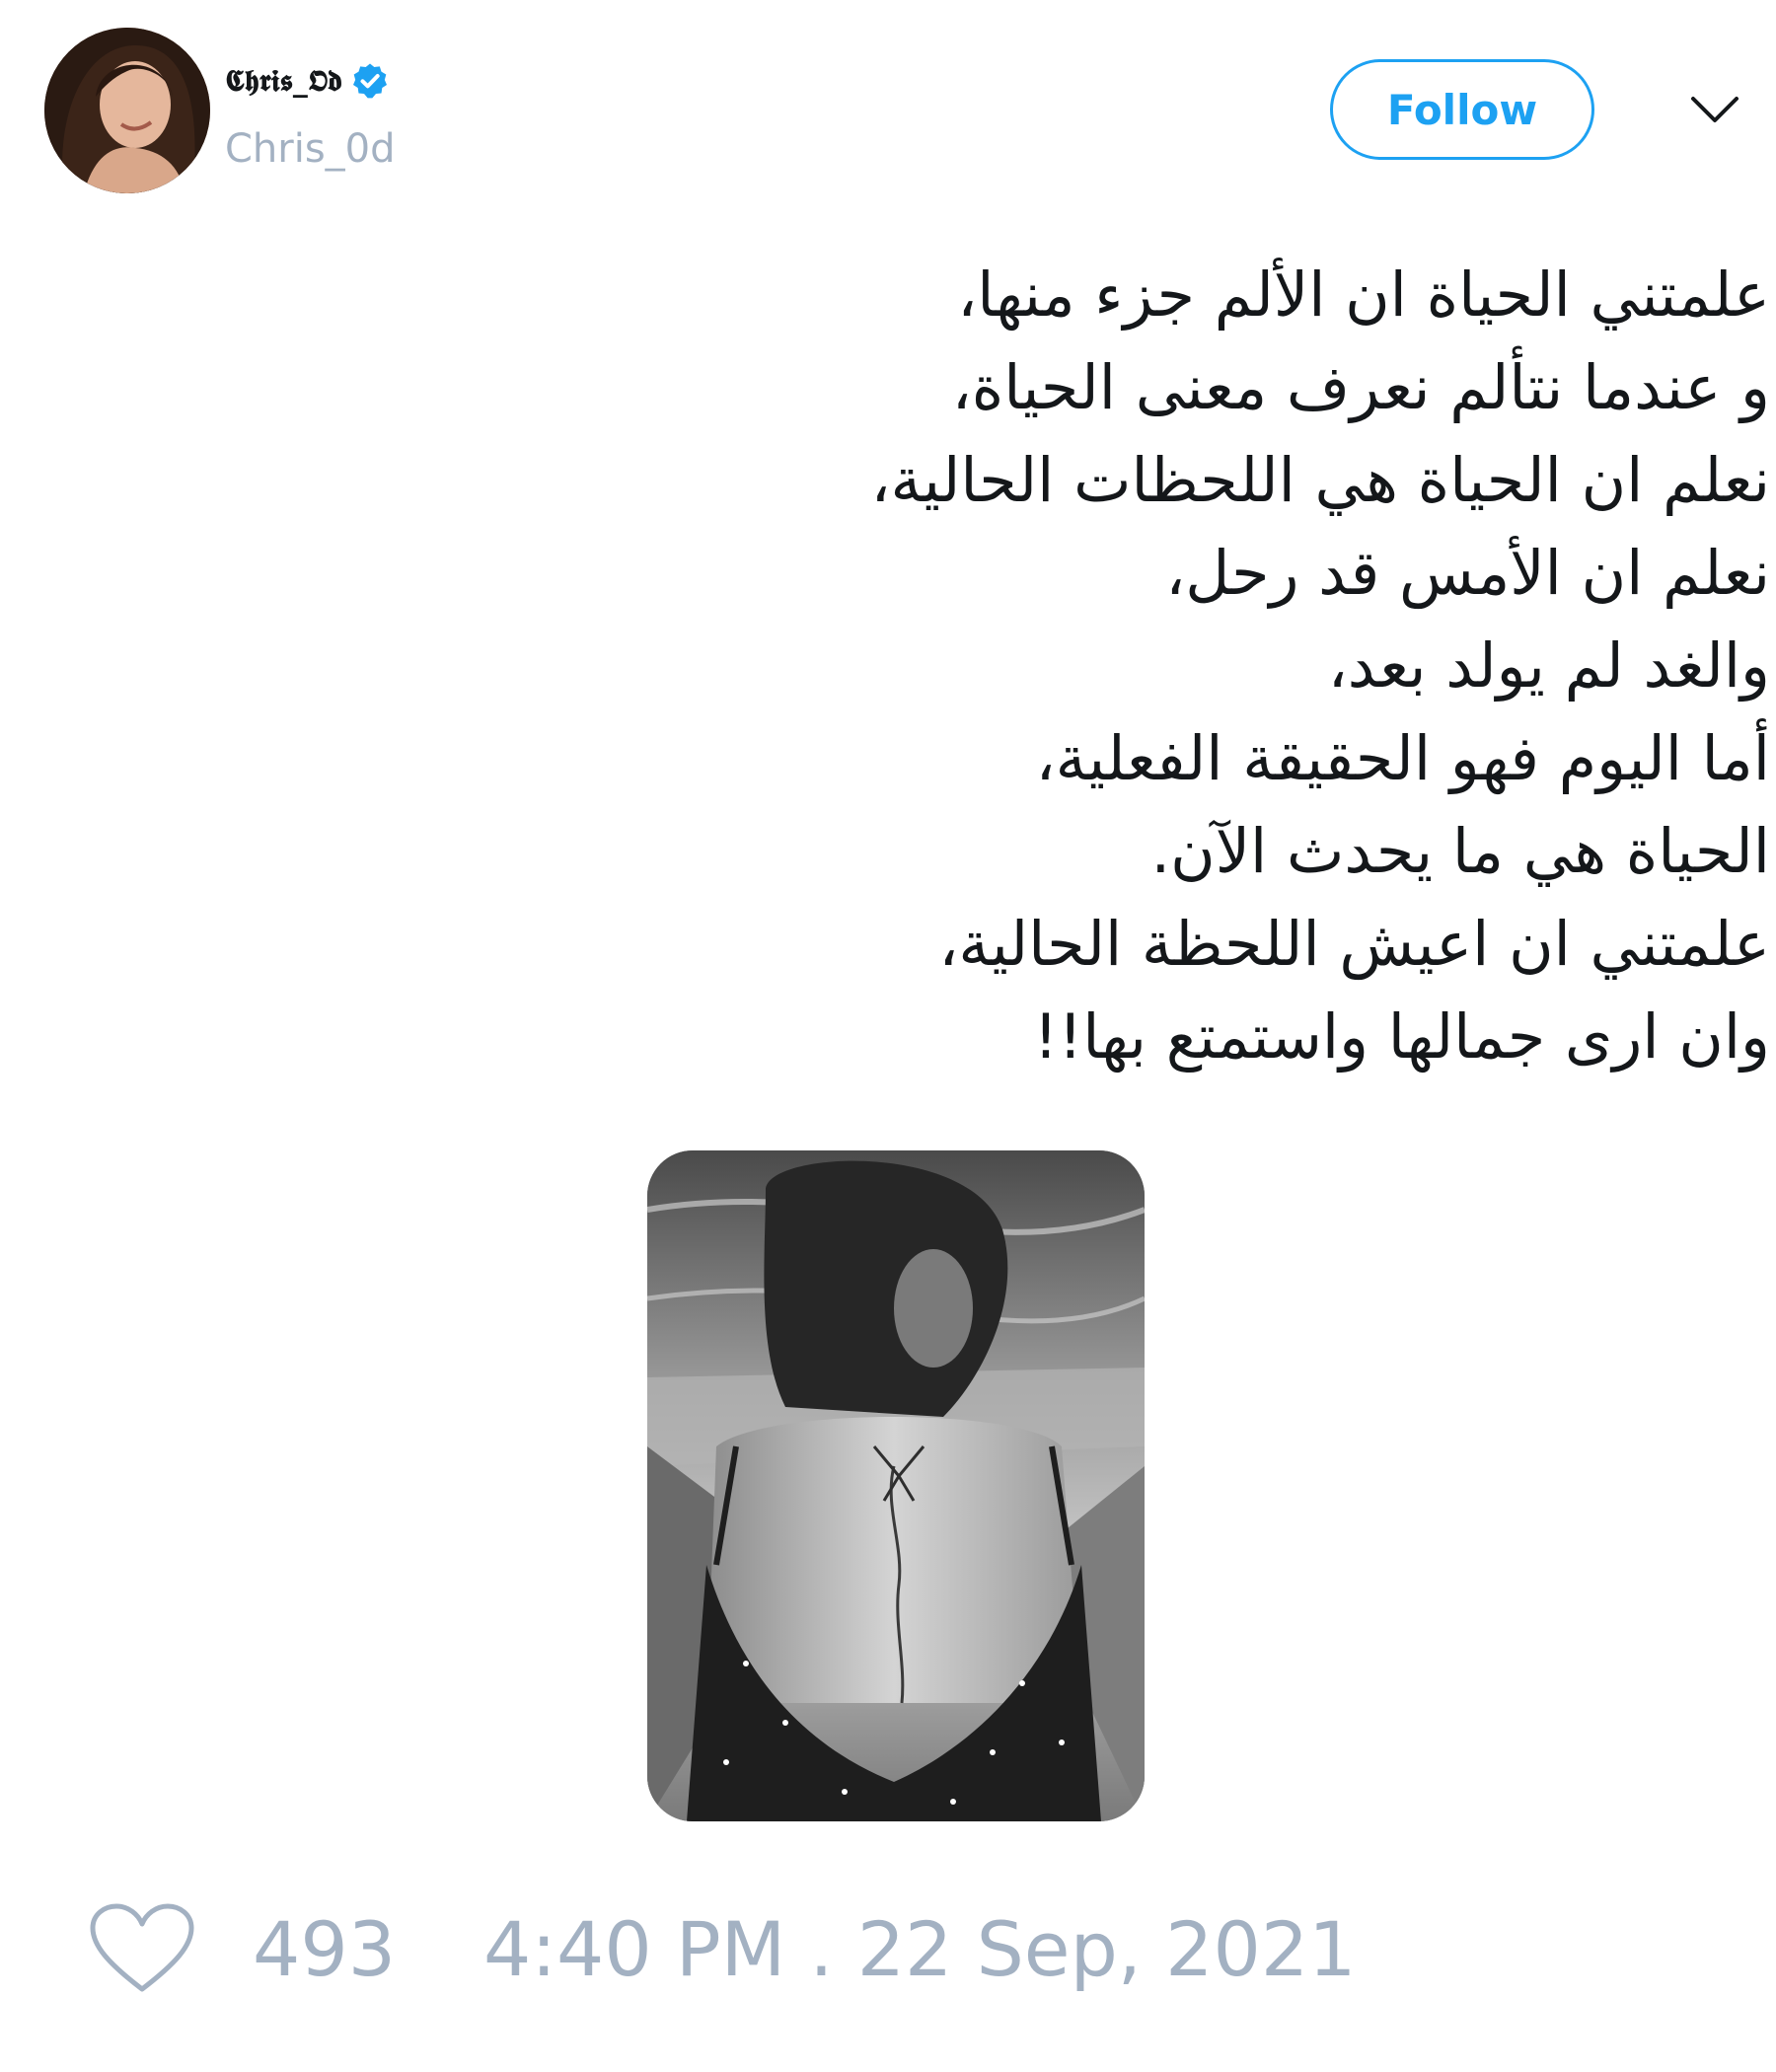 The height and width of the screenshot is (2072, 1776). I want to click on heart-icon, so click(142, 1950).